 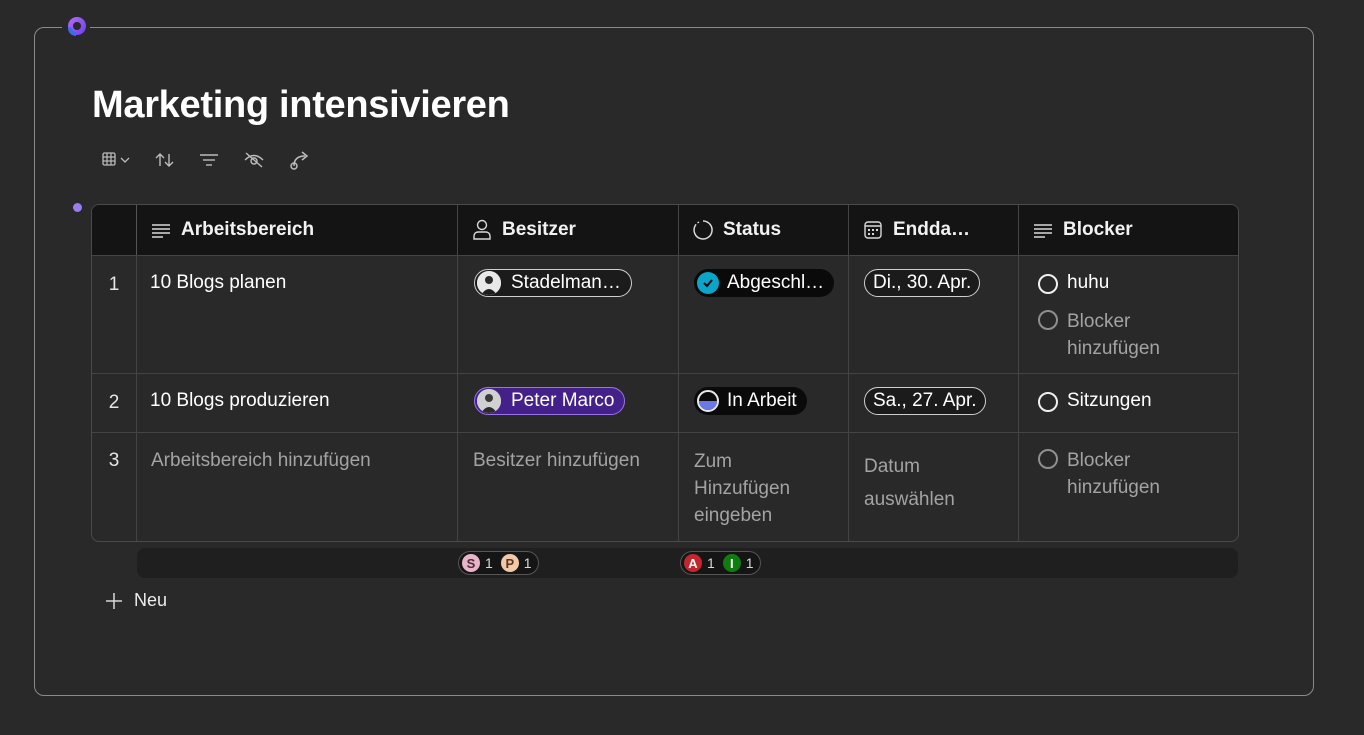 What do you see at coordinates (1088, 282) in the screenshot?
I see `blocker-text: huhu` at bounding box center [1088, 282].